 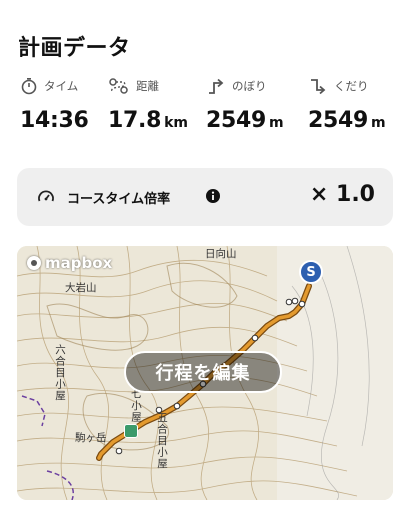 I want to click on map-label-gogome: 五合目小屋, so click(x=162, y=441).